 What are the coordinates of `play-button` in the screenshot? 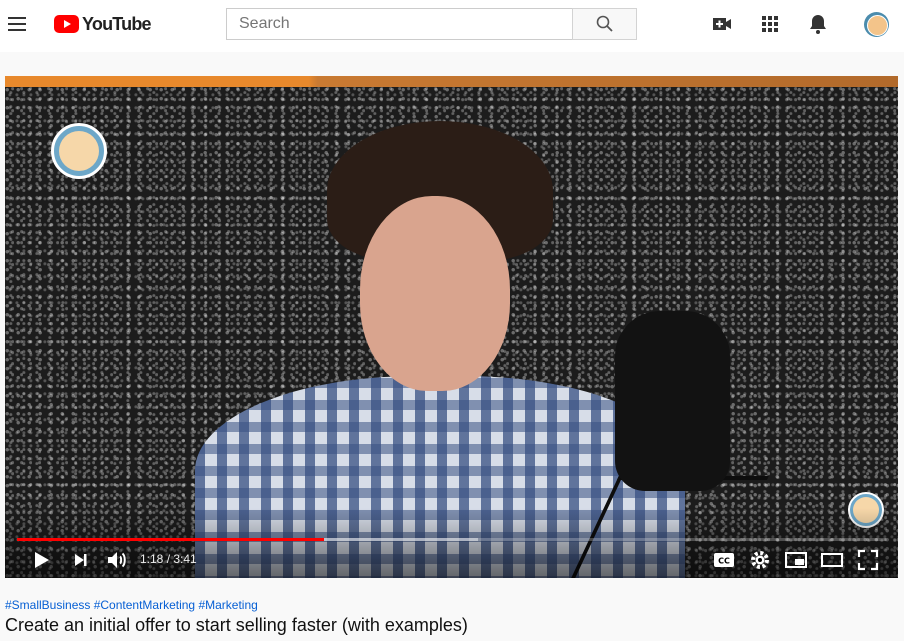 It's located at (41, 560).